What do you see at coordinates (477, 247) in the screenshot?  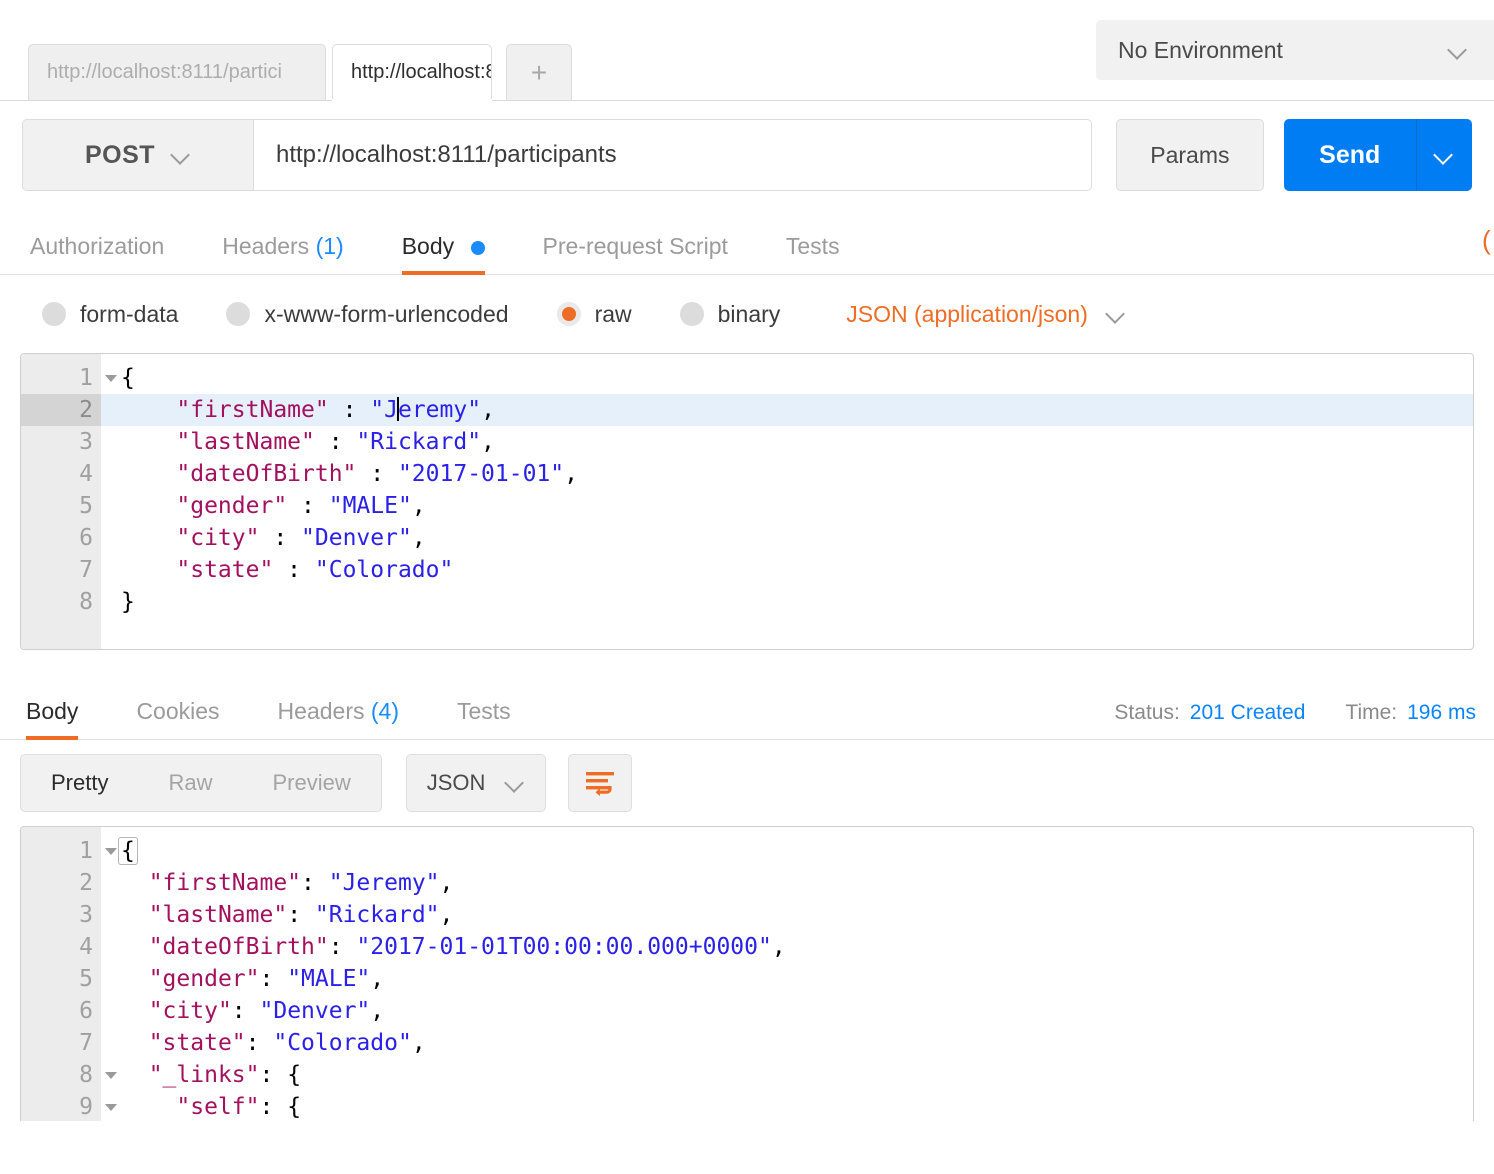 I see `body-modified-dot-icon` at bounding box center [477, 247].